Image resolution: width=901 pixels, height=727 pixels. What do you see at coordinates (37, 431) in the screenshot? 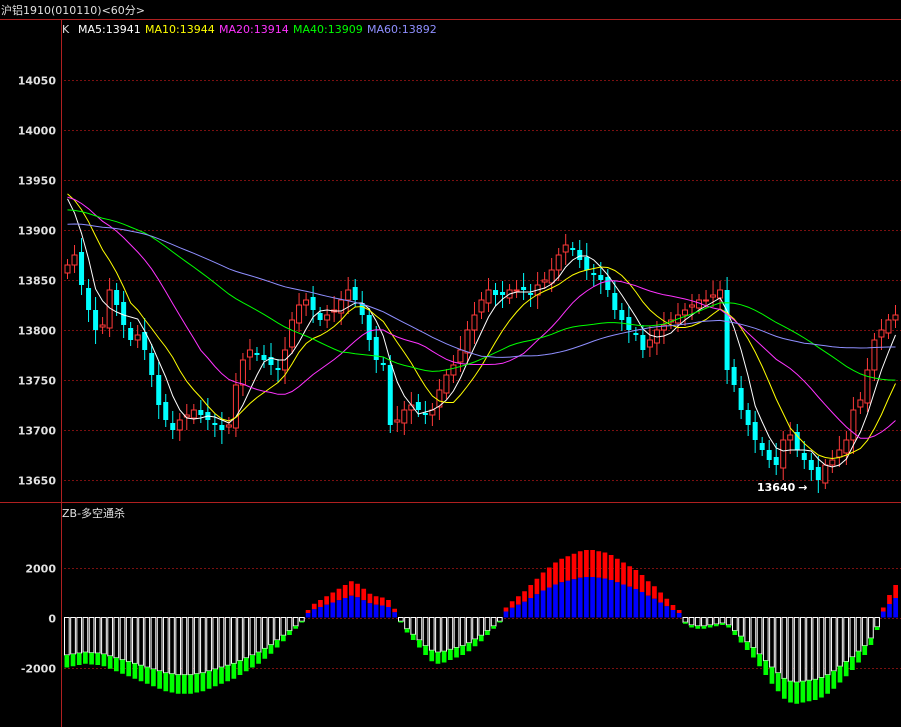
I see `y-tick-label: 13700` at bounding box center [37, 431].